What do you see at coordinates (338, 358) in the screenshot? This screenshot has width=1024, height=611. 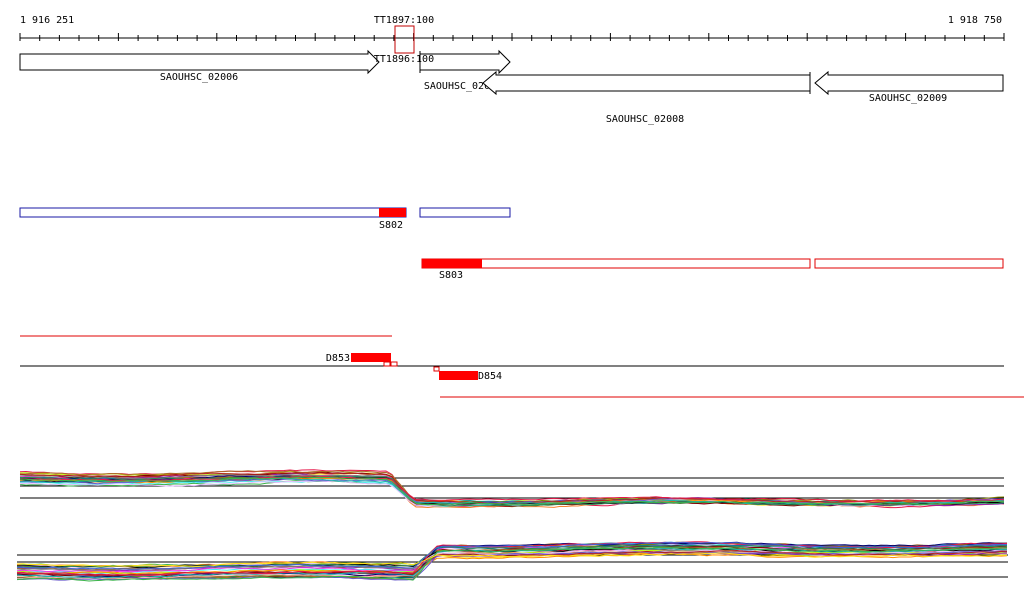 I see `downshift-label: D853` at bounding box center [338, 358].